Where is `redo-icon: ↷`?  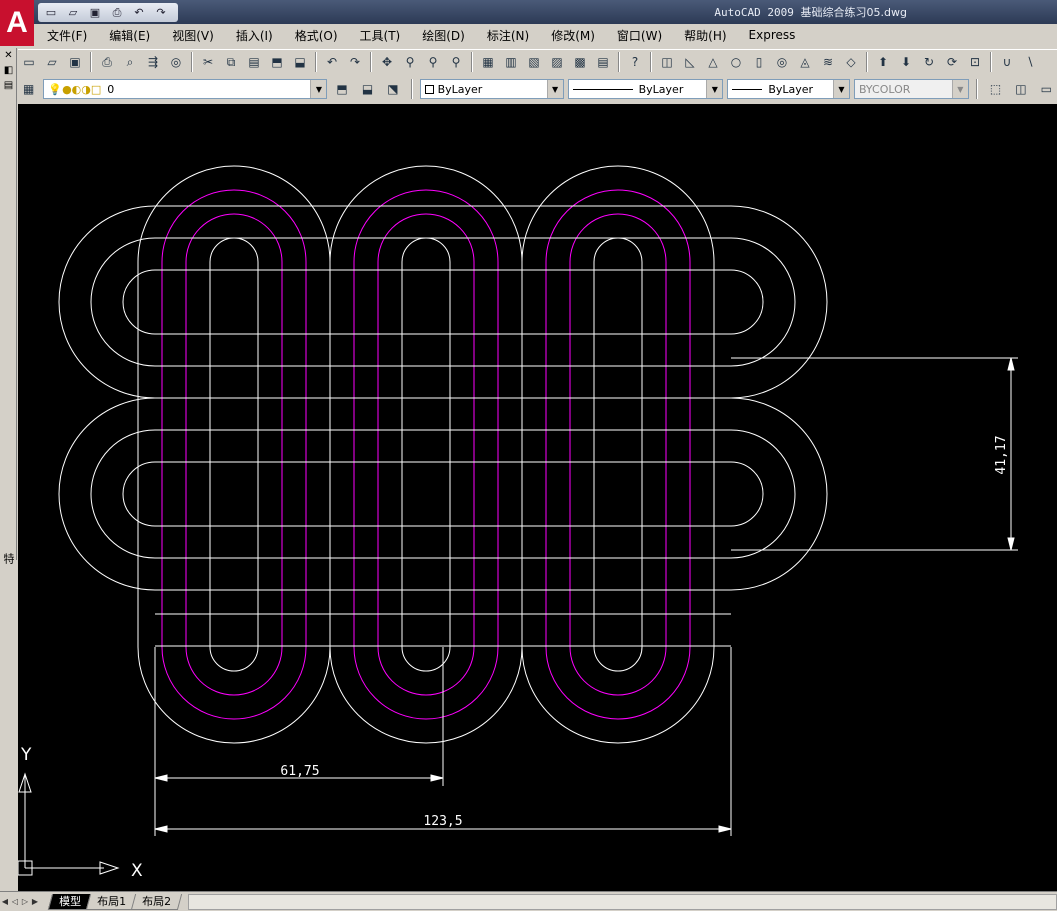
redo-icon: ↷ is located at coordinates (355, 62).